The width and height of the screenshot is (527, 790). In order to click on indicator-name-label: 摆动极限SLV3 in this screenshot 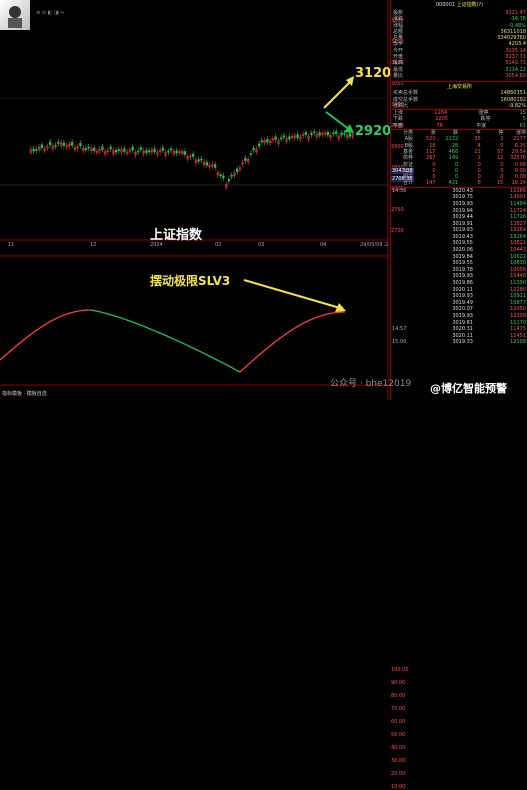, I will do `click(190, 281)`.